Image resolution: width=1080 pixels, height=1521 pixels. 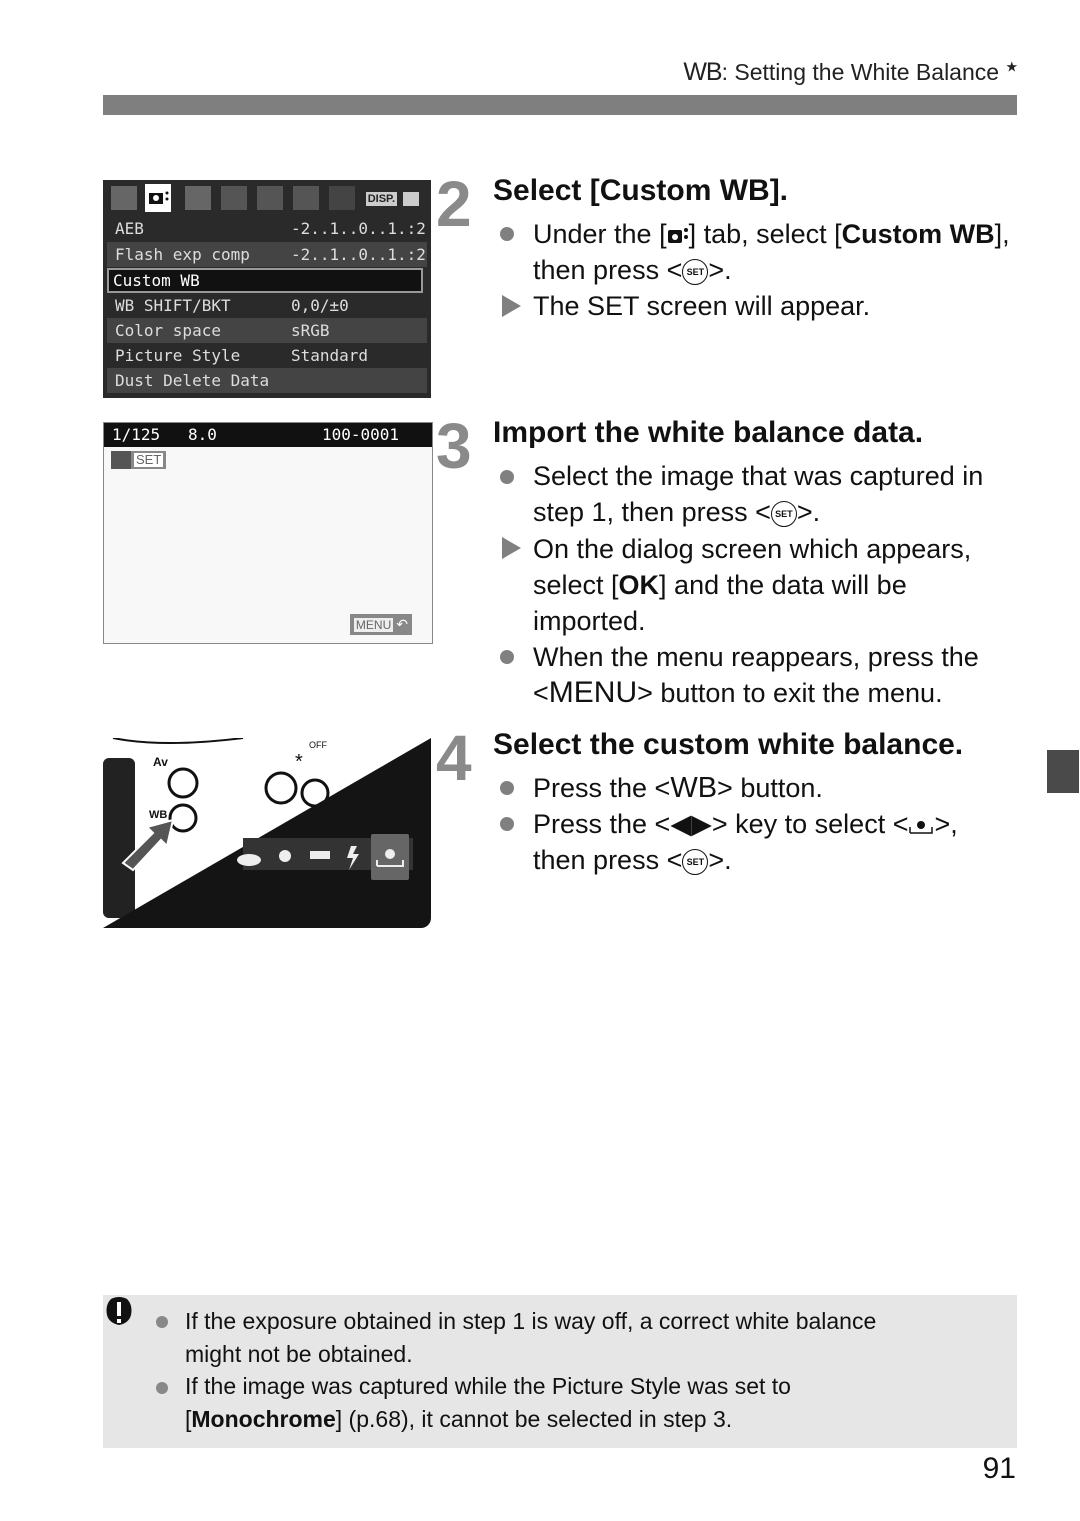 I want to click on row-value: 0,0/±0, so click(x=320, y=305).